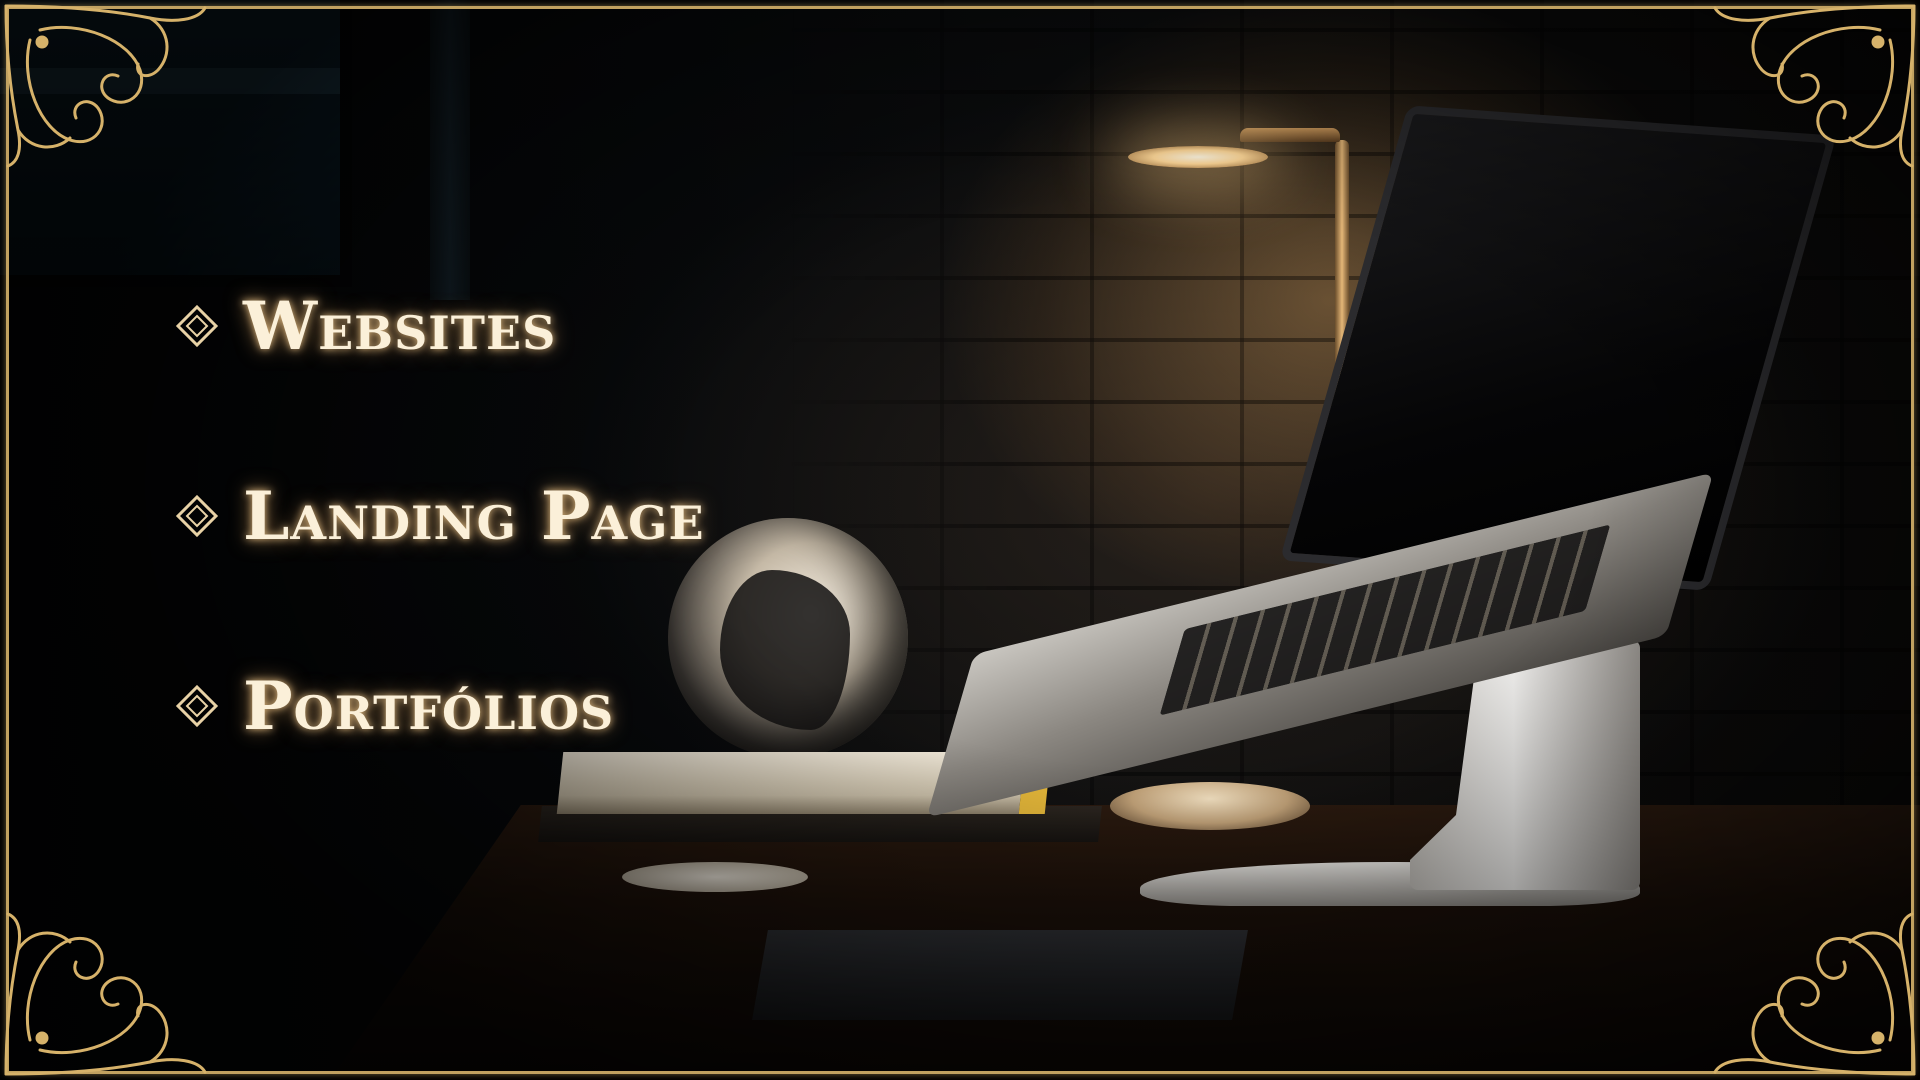  Describe the element at coordinates (450, 150) in the screenshot. I see `background-column` at that location.